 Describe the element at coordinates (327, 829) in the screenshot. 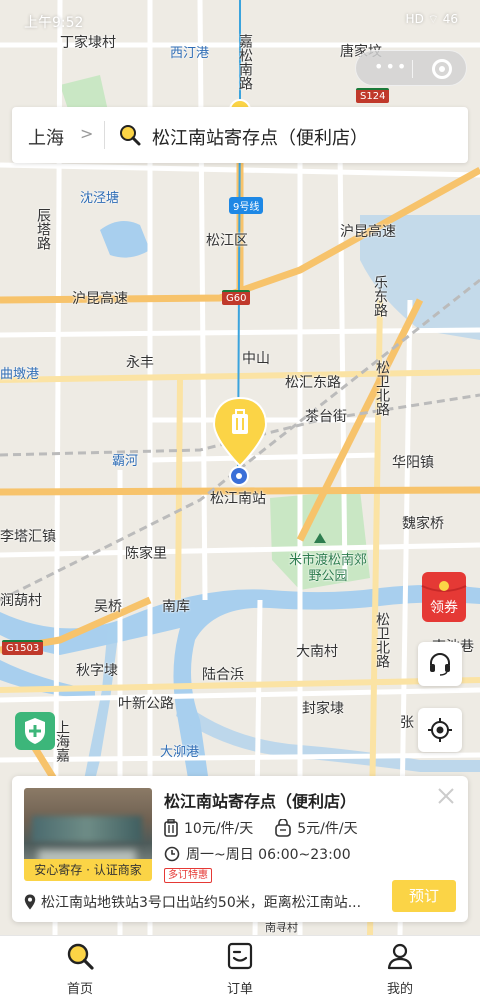

I see `price-small: 5元/件/天` at that location.